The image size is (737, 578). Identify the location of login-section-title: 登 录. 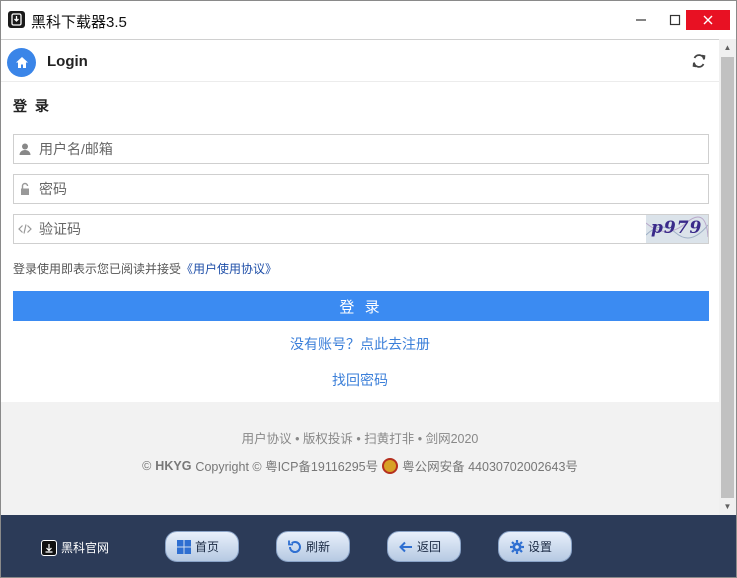
(32, 106).